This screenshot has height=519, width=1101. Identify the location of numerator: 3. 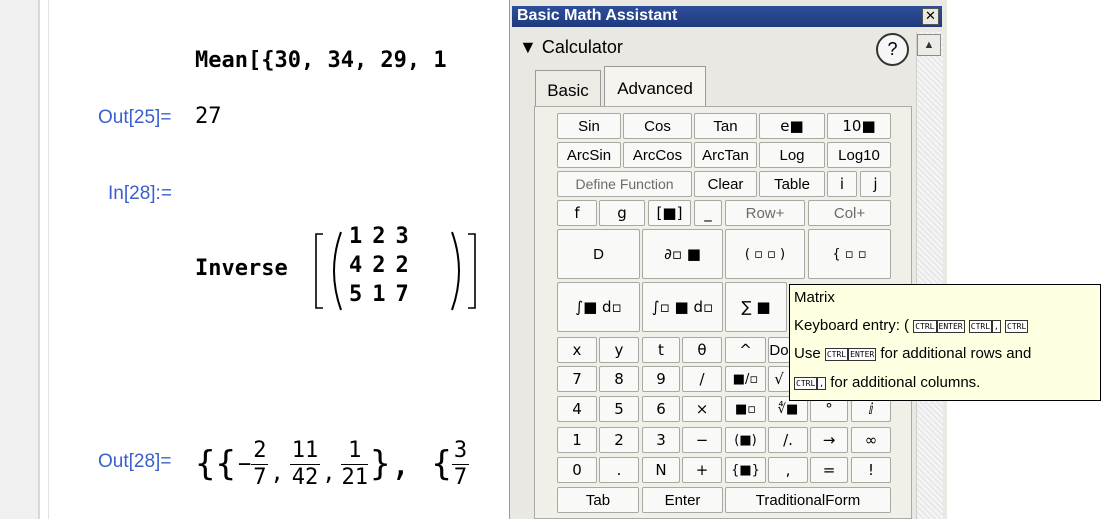
(460, 451).